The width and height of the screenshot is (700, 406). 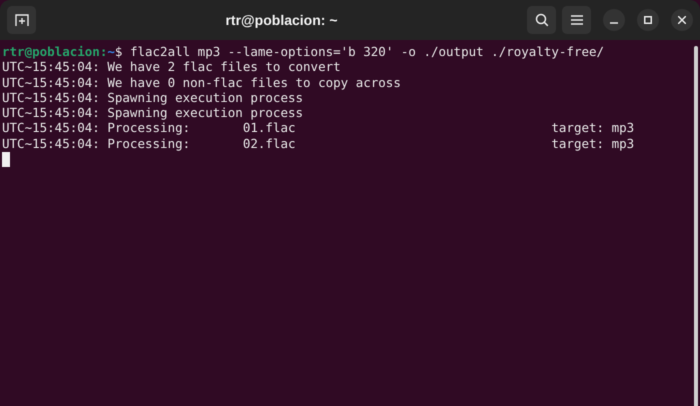 What do you see at coordinates (171, 67) in the screenshot?
I see `output-line: UTC~15:45:04: We have 2 flac files to convert` at bounding box center [171, 67].